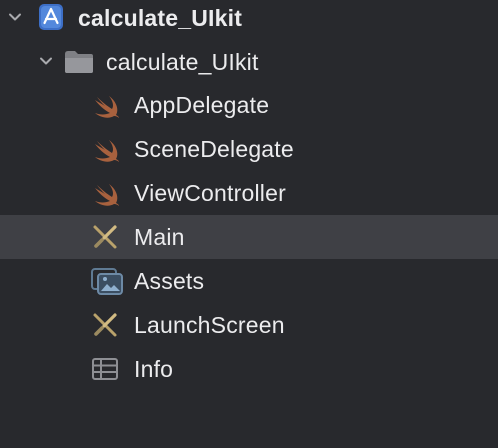 This screenshot has width=498, height=448. I want to click on plist-icon, so click(105, 369).